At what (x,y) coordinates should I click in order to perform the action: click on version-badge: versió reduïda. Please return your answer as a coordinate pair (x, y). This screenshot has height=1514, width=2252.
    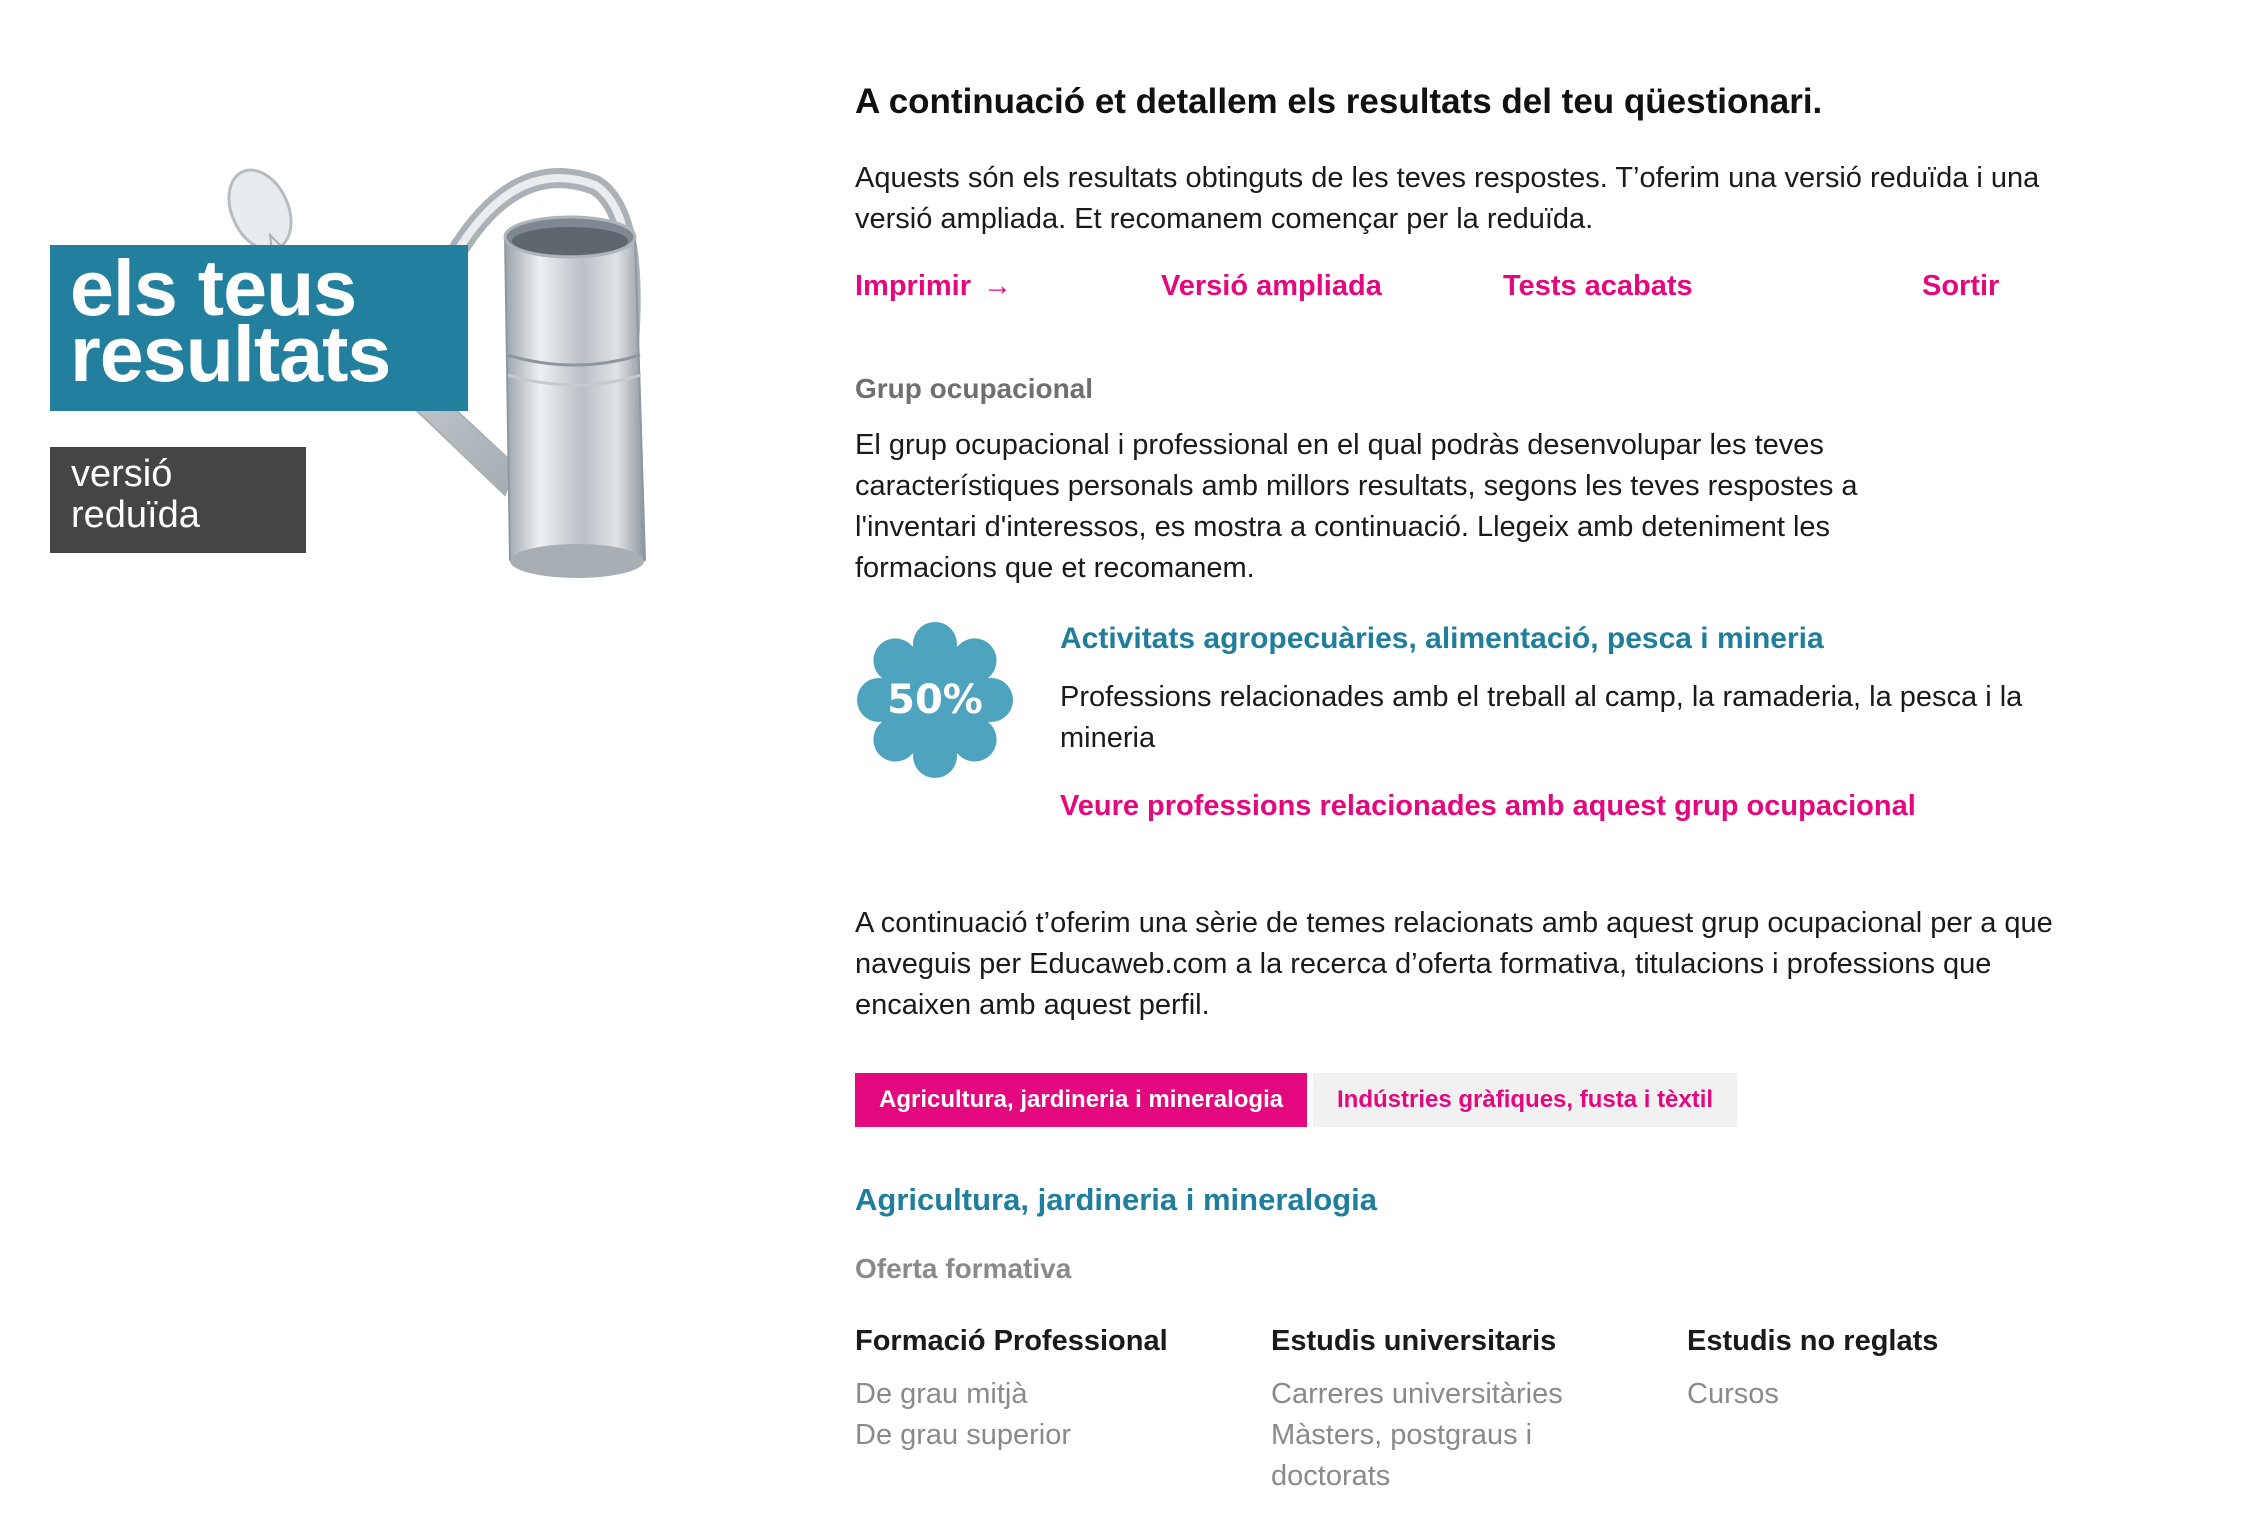
    Looking at the image, I should click on (178, 500).